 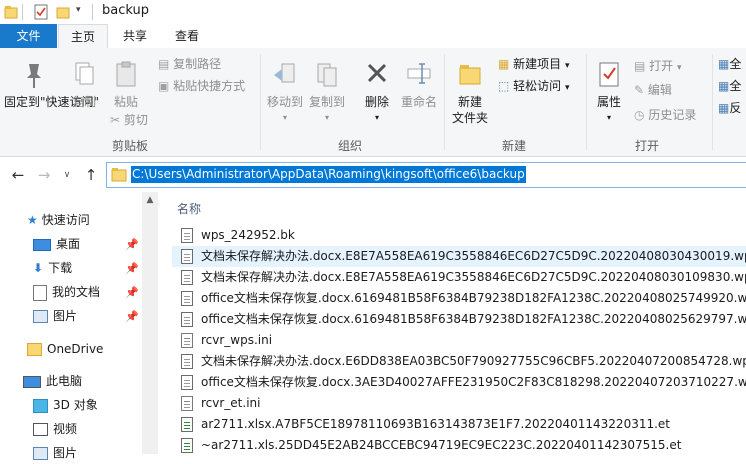 I want to click on file-row: rcvr_et.ini, so click(x=459, y=403).